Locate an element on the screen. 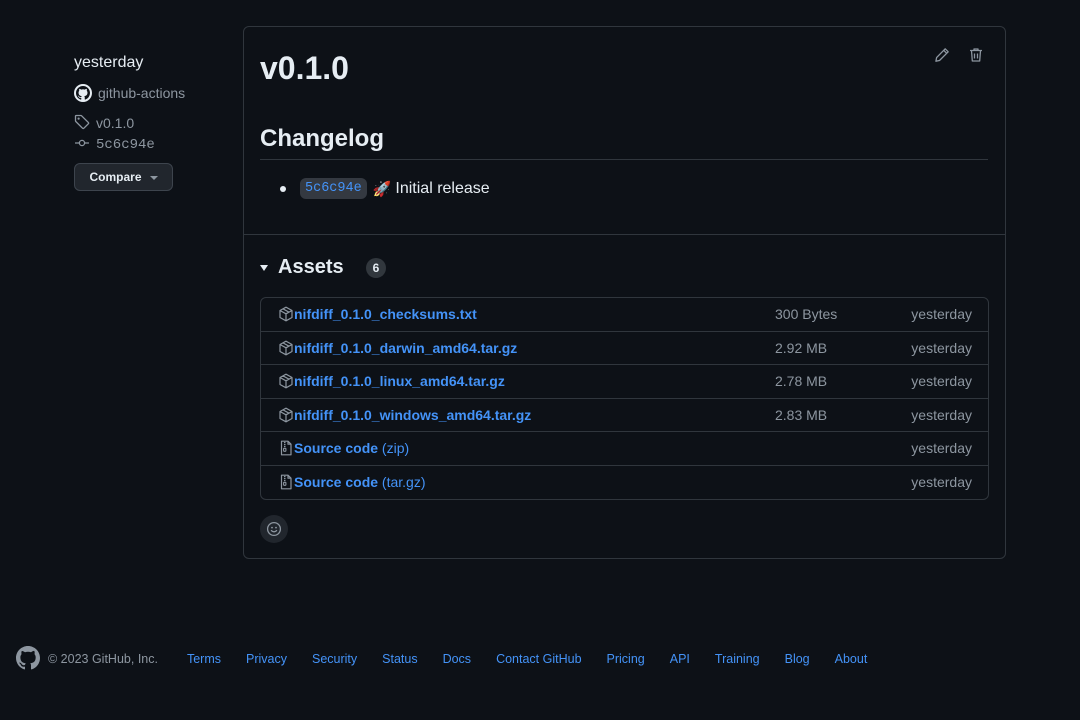 This screenshot has height=720, width=1080. commit-sha: 5c6c94e is located at coordinates (125, 145).